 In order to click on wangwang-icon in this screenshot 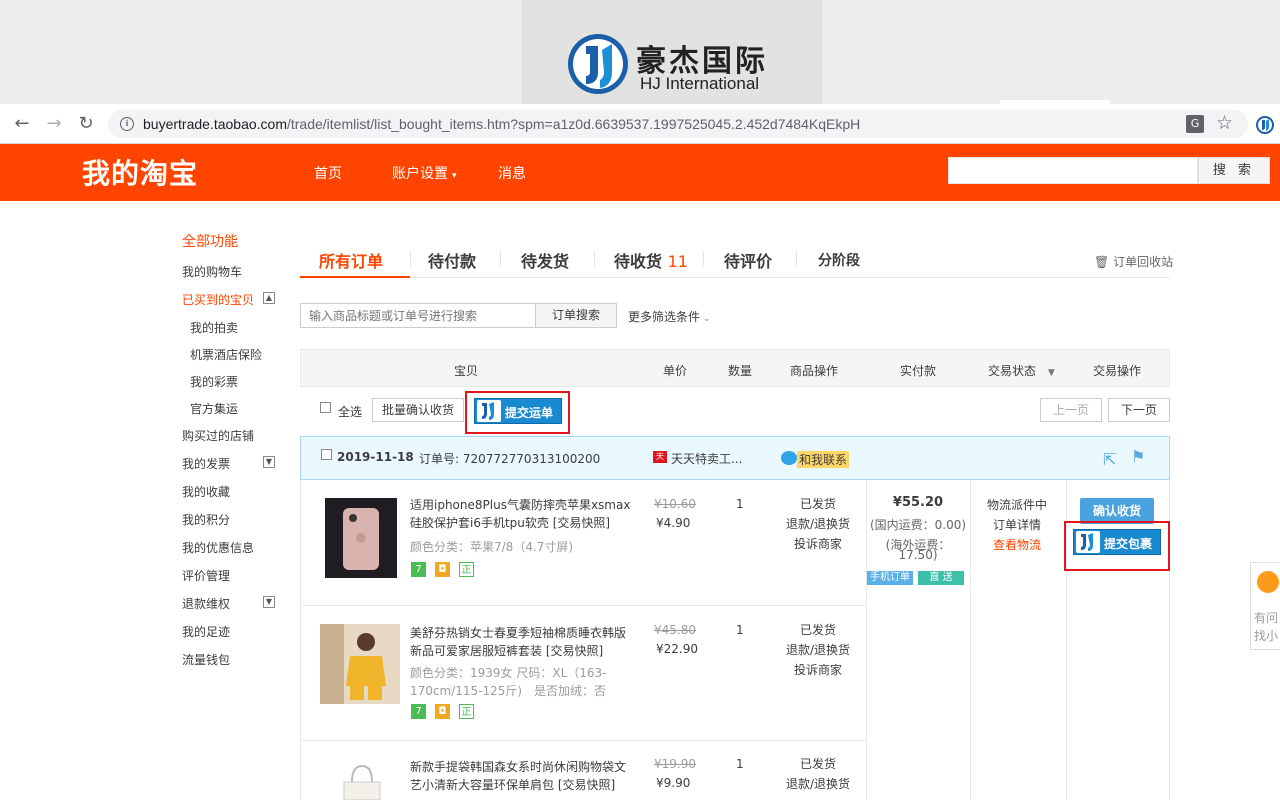, I will do `click(789, 458)`.